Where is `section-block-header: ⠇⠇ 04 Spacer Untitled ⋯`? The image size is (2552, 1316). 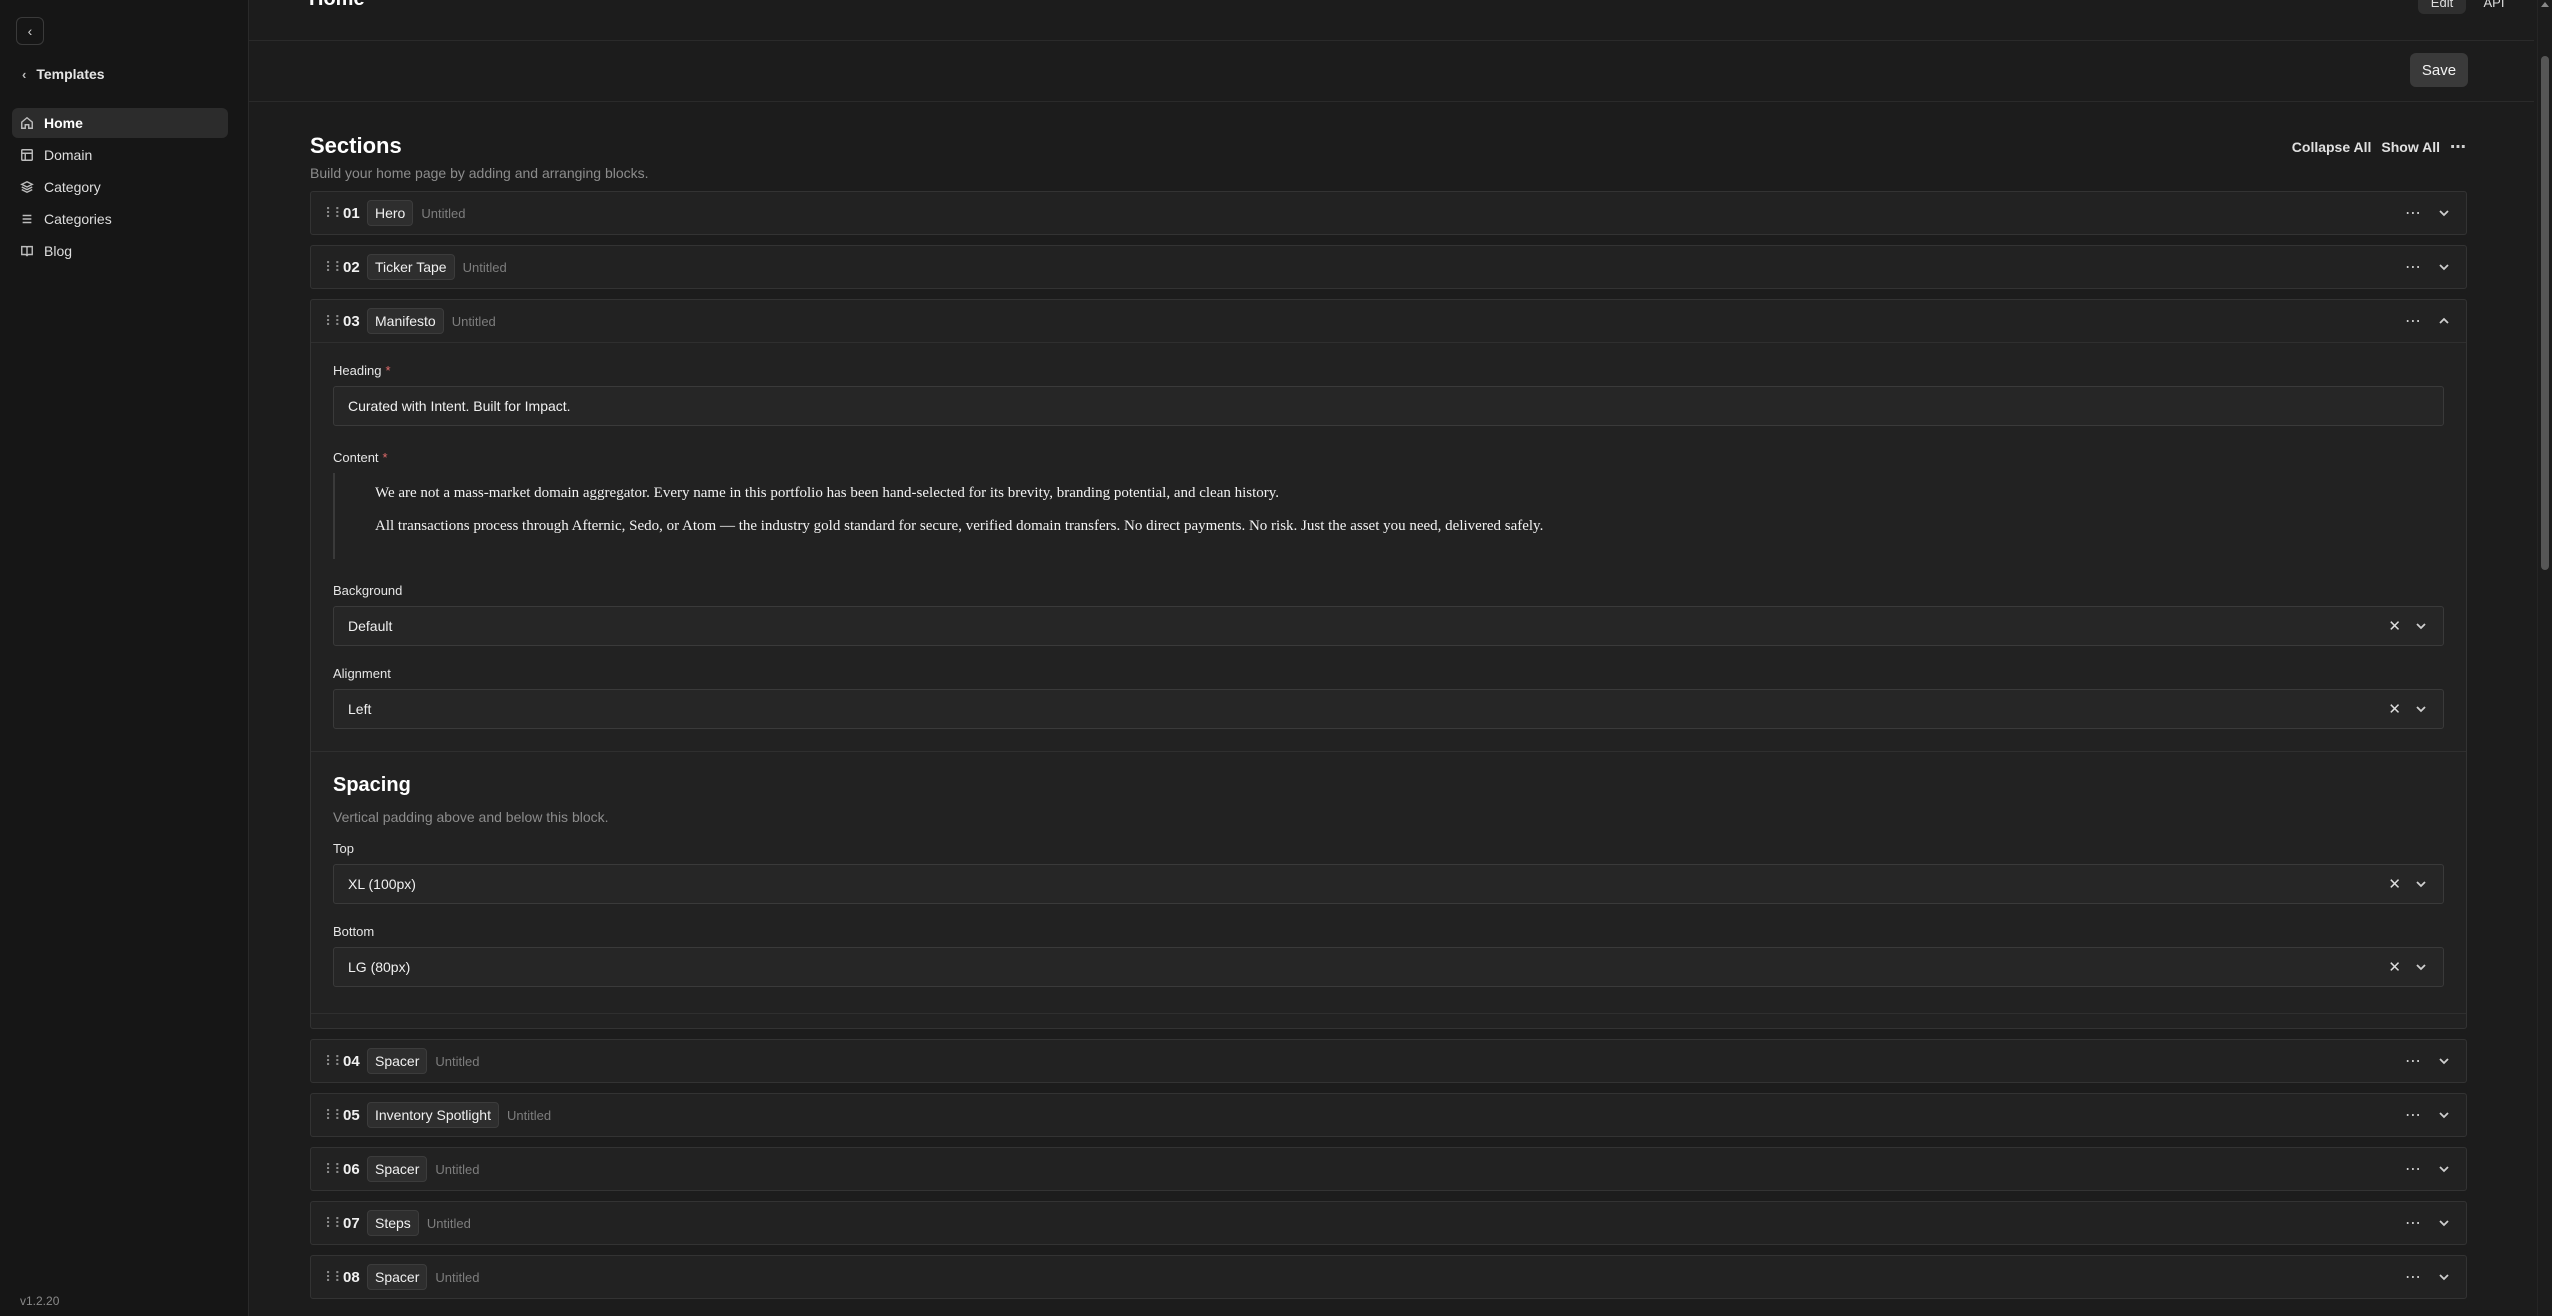
section-block-header: ⠇⠇ 04 Spacer Untitled ⋯ is located at coordinates (1388, 1061).